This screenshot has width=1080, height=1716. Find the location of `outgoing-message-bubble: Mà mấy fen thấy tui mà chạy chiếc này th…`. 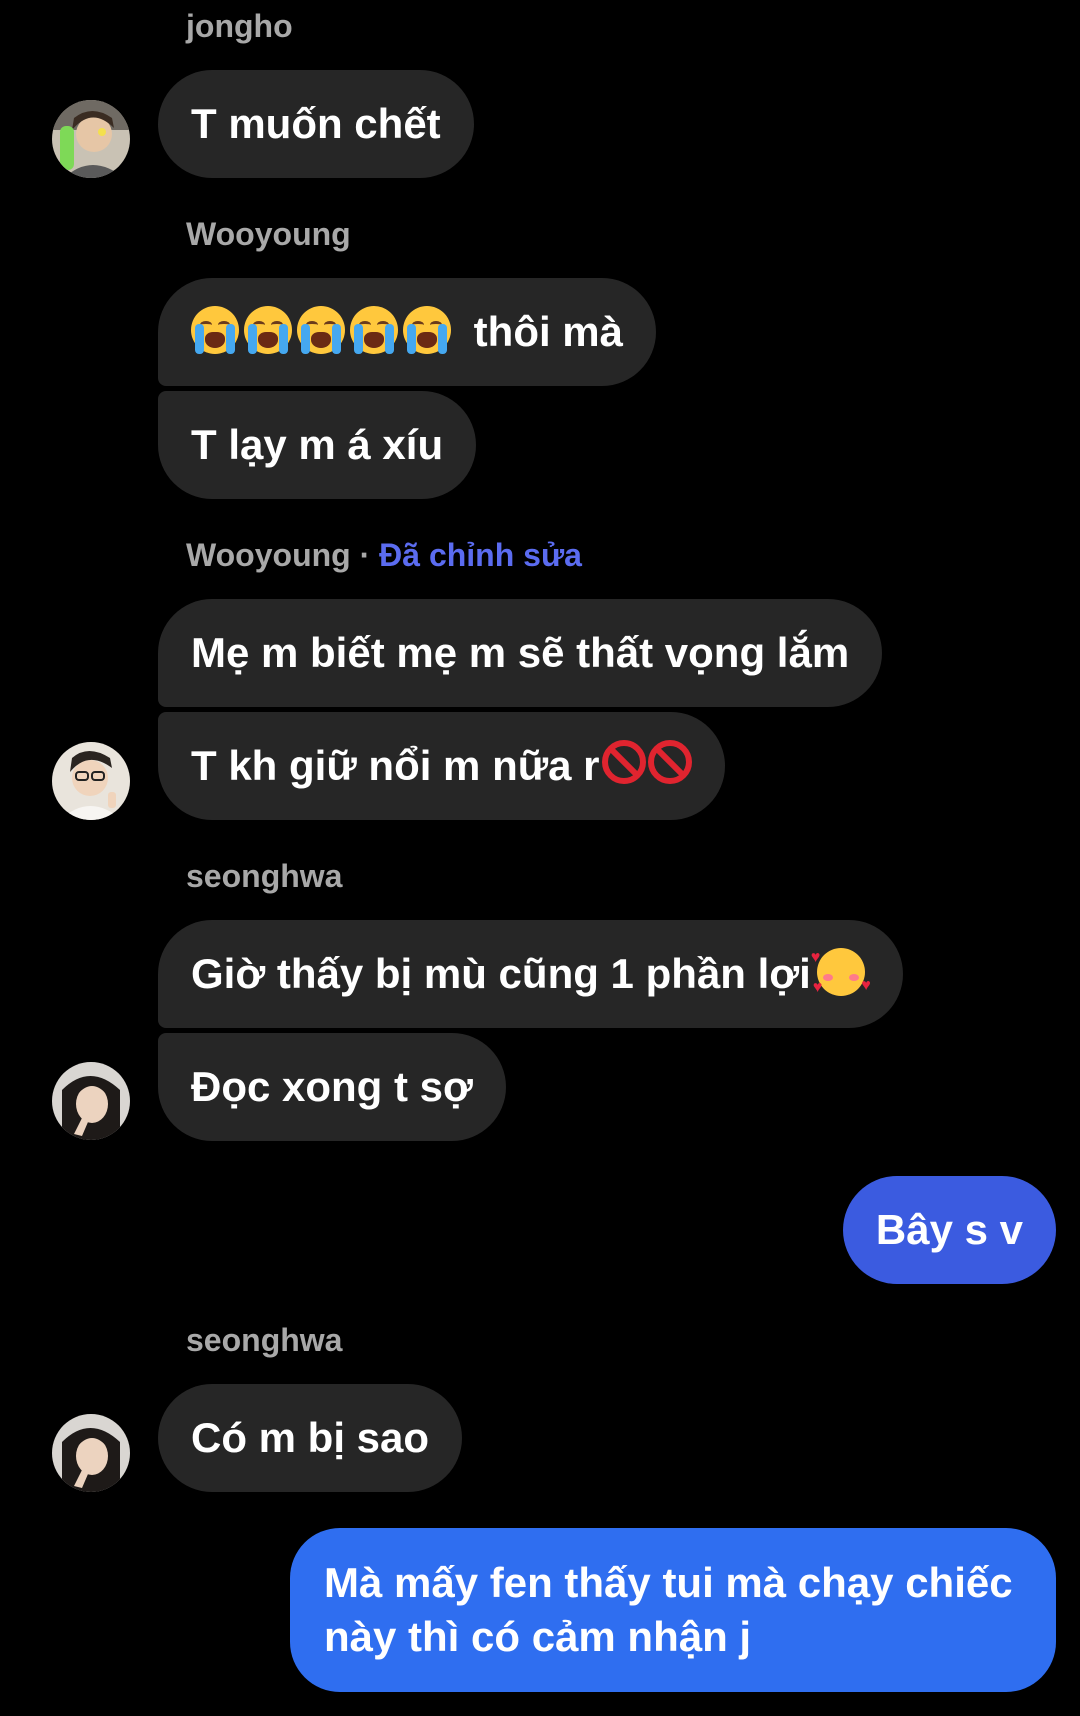

outgoing-message-bubble: Mà mấy fen thấy tui mà chạy chiếc này th… is located at coordinates (673, 1610).